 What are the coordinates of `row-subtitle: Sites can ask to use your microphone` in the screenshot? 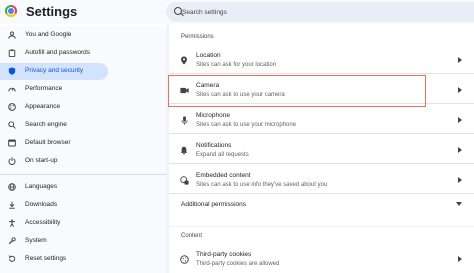 It's located at (246, 125).